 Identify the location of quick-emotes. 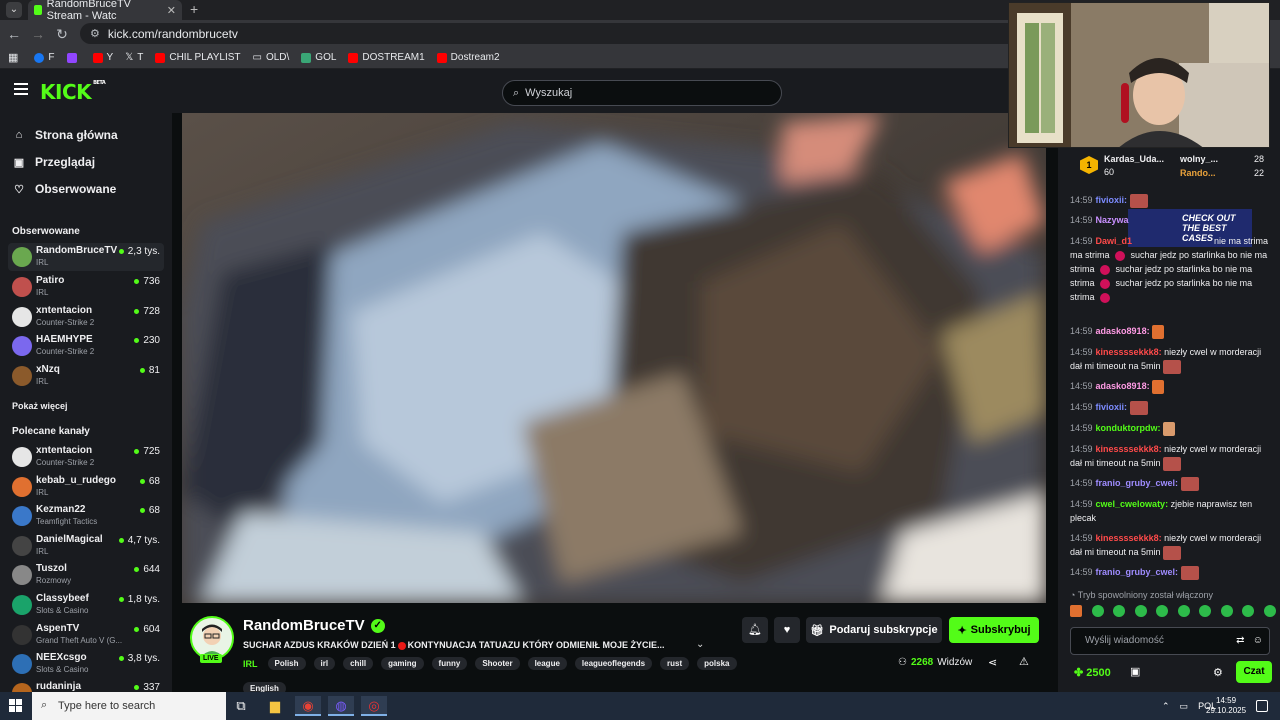
(1173, 613).